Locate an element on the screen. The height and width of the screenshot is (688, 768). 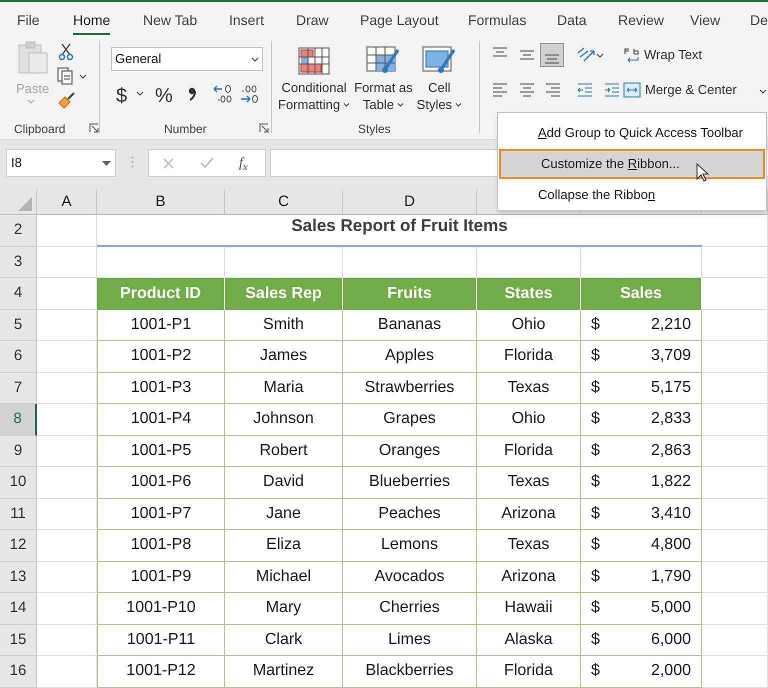
table-cell: 1001-P6 is located at coordinates (161, 482).